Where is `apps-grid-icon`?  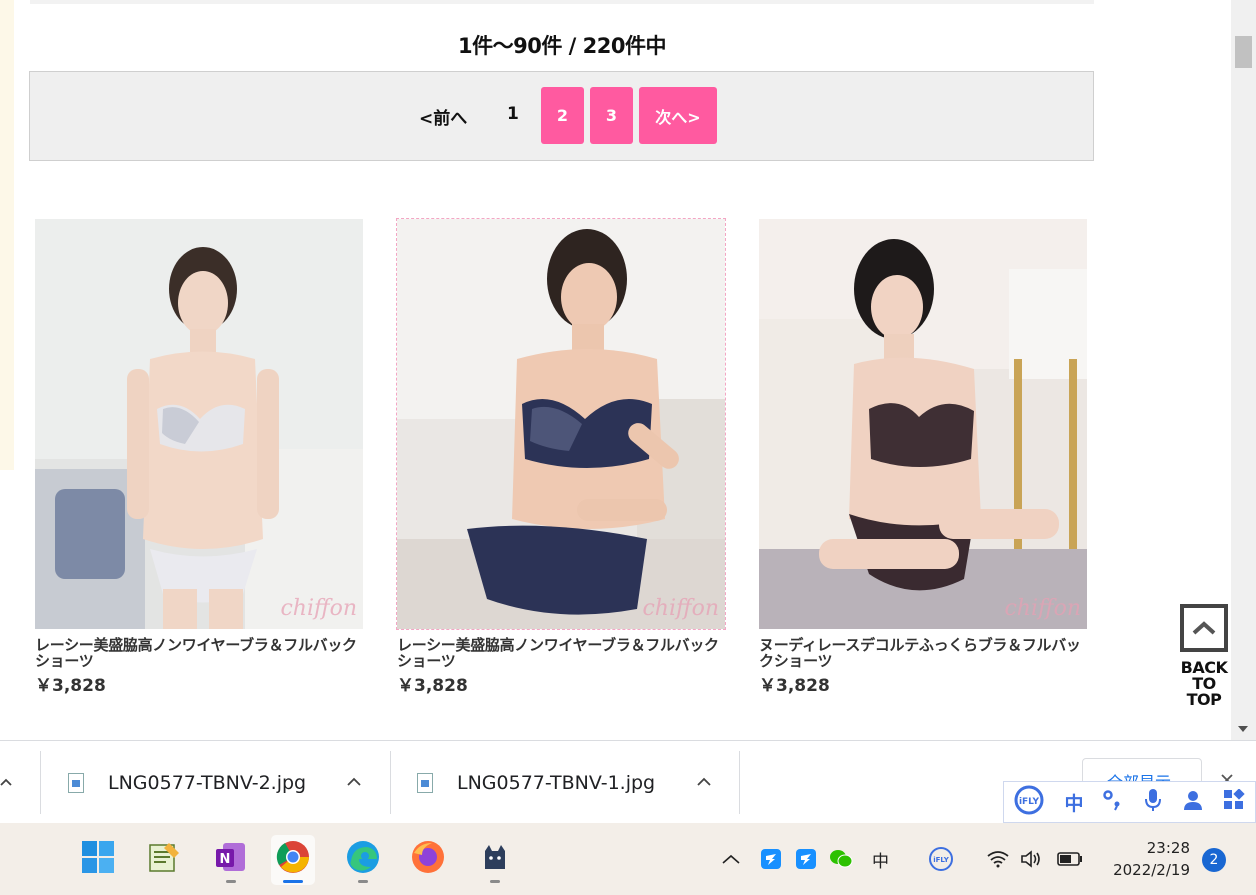
apps-grid-icon is located at coordinates (1234, 801).